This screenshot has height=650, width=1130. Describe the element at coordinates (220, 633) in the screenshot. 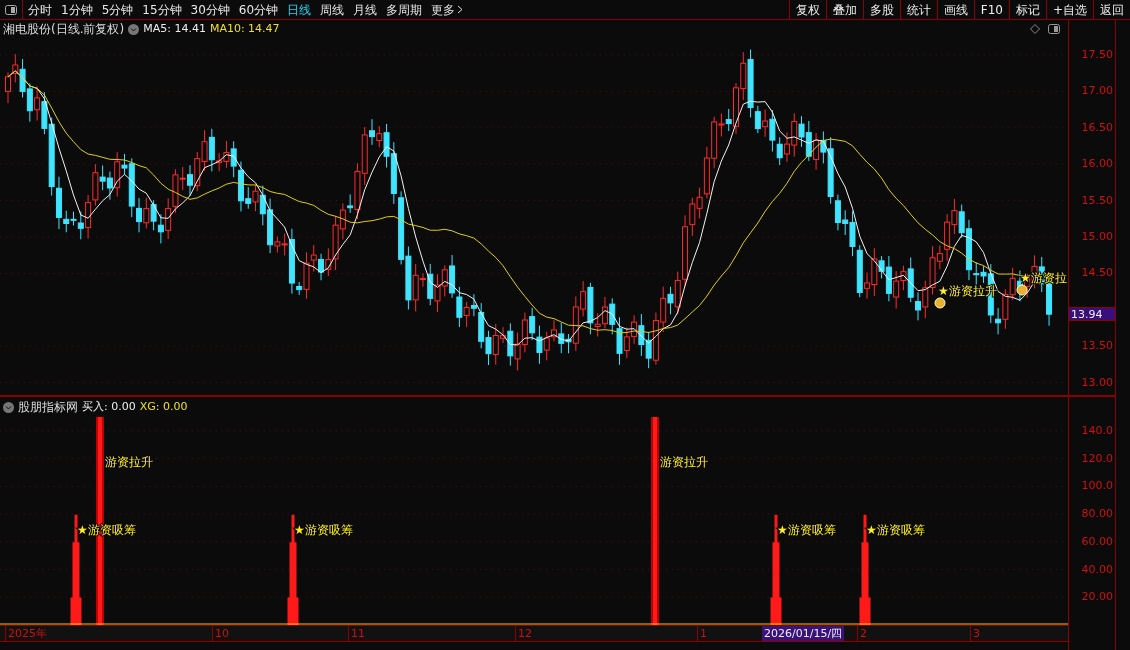

I see `time-axis-label: 10` at that location.